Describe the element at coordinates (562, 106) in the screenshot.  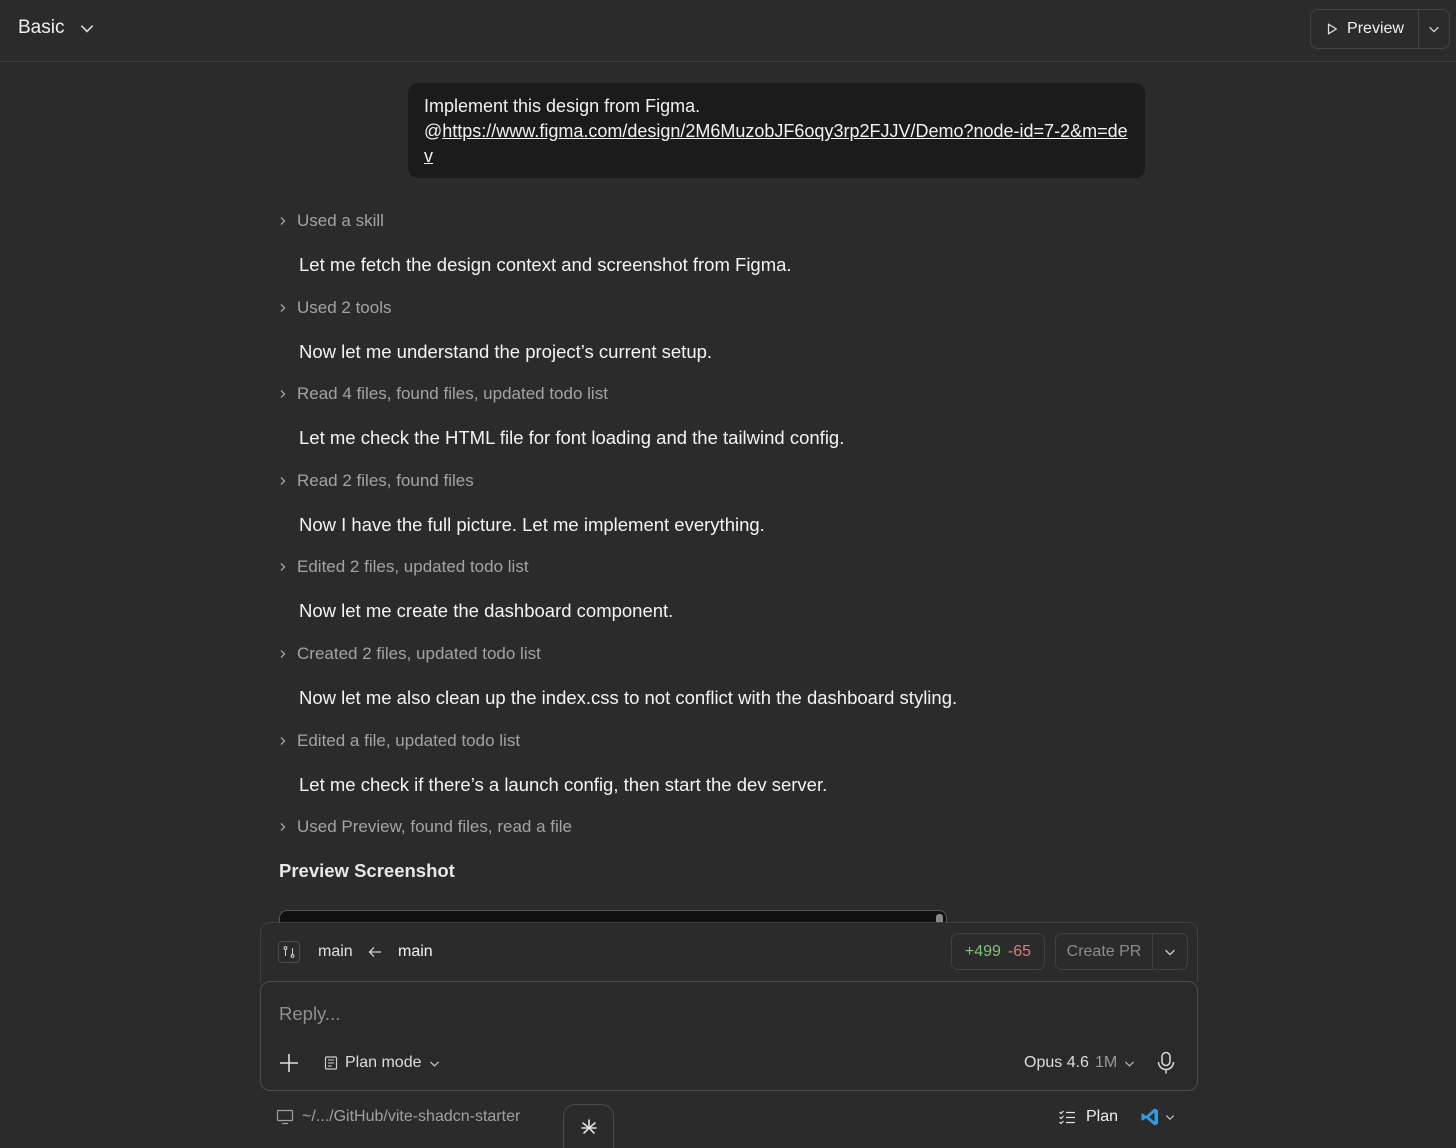
I see `user-message-text: Implement this design from Figma.` at that location.